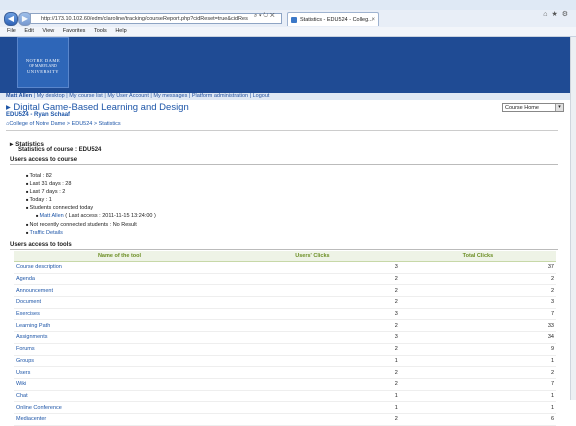 This screenshot has height=426, width=576. I want to click on course-subtitle: EDU524 - Ryan Schaaf, so click(38, 115).